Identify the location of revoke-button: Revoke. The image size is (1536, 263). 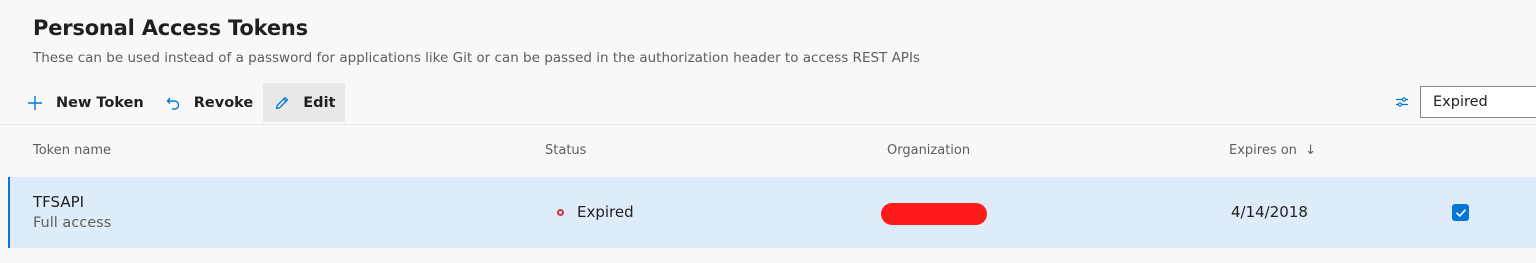
(209, 102).